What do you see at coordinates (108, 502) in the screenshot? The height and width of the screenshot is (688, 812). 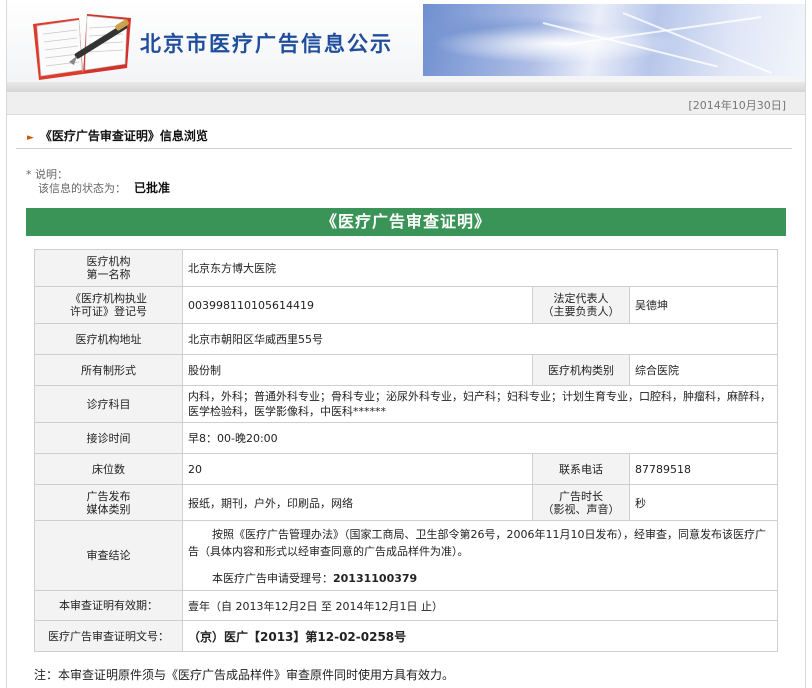 I see `media-label: 广告发布 媒体类别` at bounding box center [108, 502].